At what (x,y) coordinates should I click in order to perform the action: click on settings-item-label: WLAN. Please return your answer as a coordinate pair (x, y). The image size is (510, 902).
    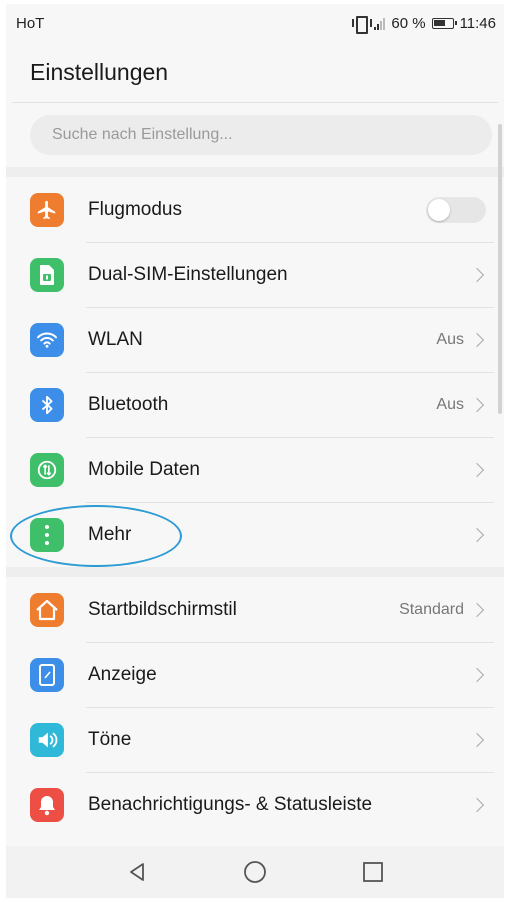
    Looking at the image, I should click on (115, 339).